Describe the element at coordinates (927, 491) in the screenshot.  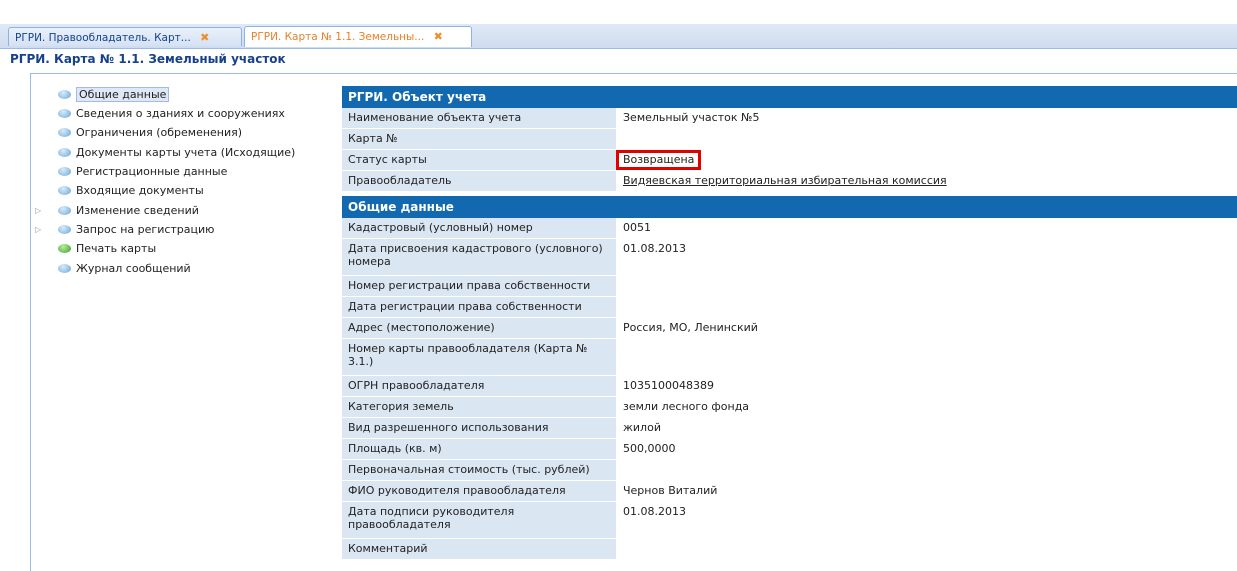
I see `property-value: Чернов Виталий` at that location.